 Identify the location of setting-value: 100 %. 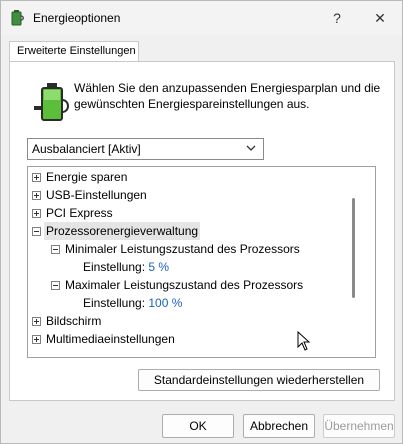
(165, 303).